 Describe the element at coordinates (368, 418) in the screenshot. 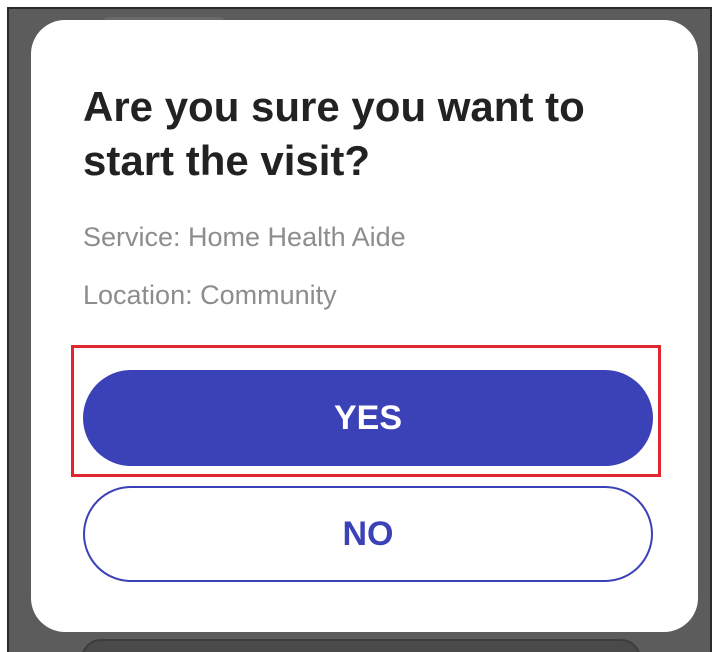

I see `yes-button: YES` at that location.